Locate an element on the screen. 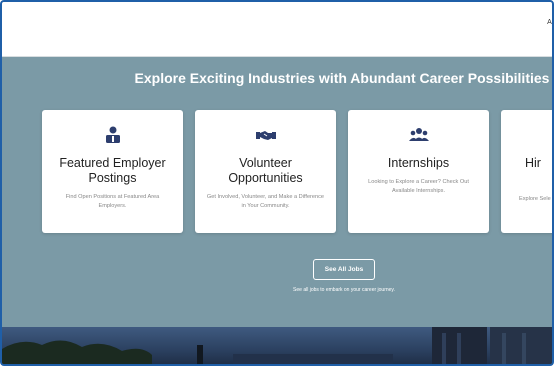 Image resolution: width=554 pixels, height=366 pixels. group-icon is located at coordinates (418, 134).